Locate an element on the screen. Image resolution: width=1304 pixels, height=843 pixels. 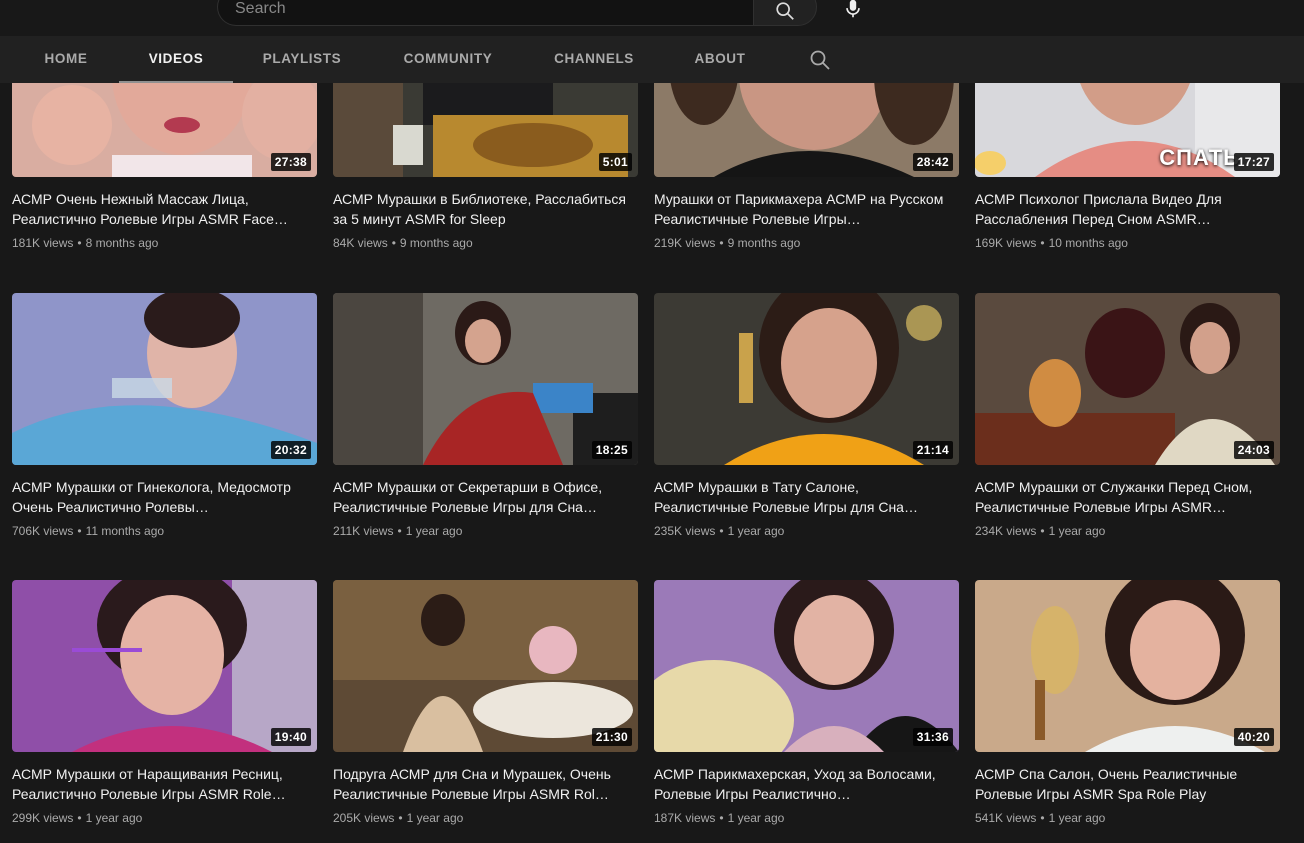
video-meta: 299K views • 1 year ago is located at coordinates (164, 818).